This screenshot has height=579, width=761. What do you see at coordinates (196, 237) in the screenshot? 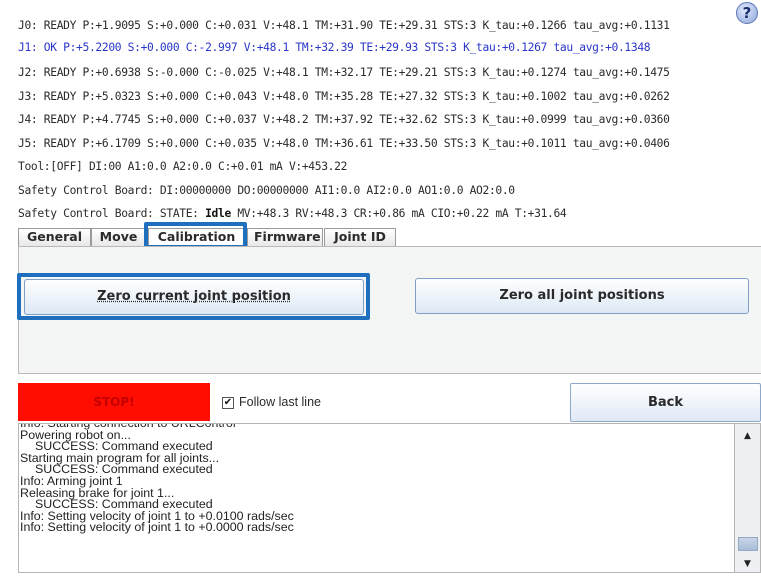
I see `tab-calibration: Calibration` at bounding box center [196, 237].